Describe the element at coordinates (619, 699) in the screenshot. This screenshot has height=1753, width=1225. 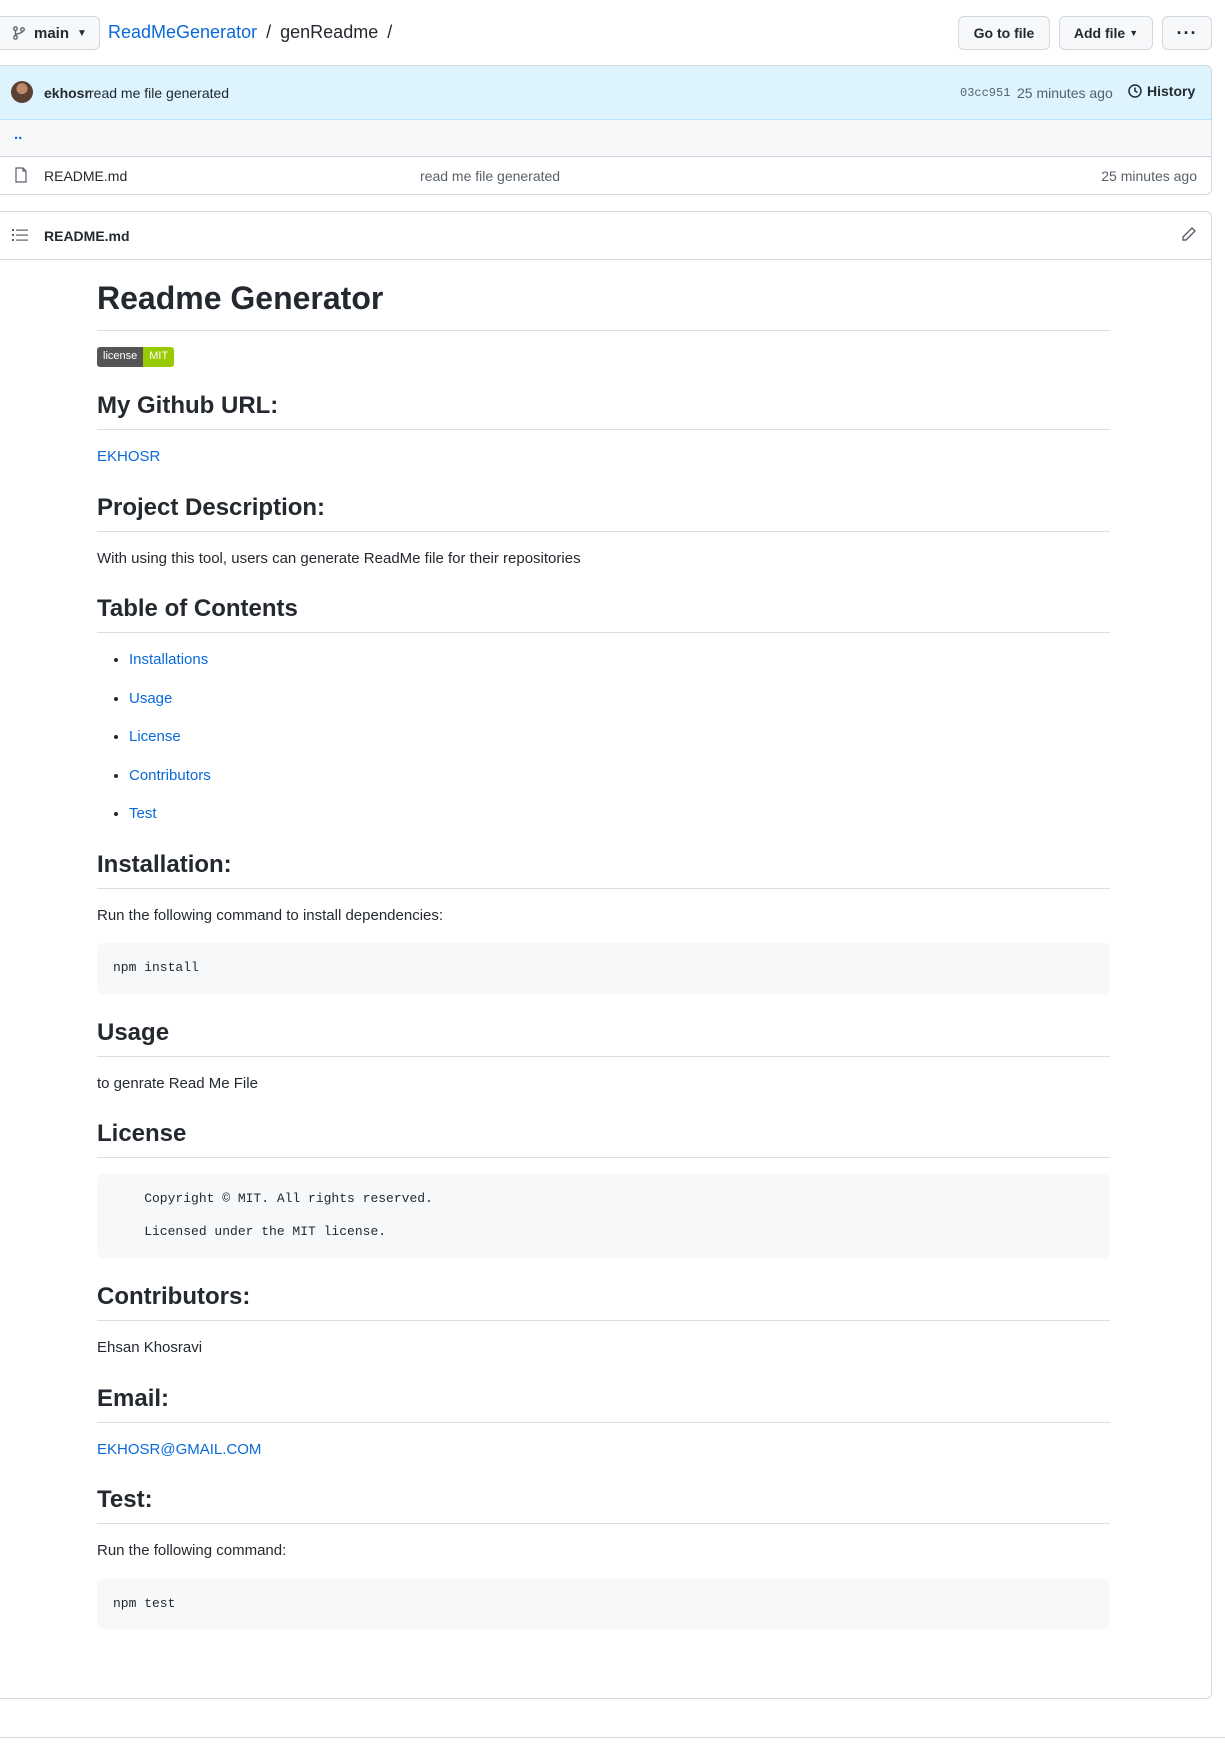
I see `list-item: Usage` at that location.